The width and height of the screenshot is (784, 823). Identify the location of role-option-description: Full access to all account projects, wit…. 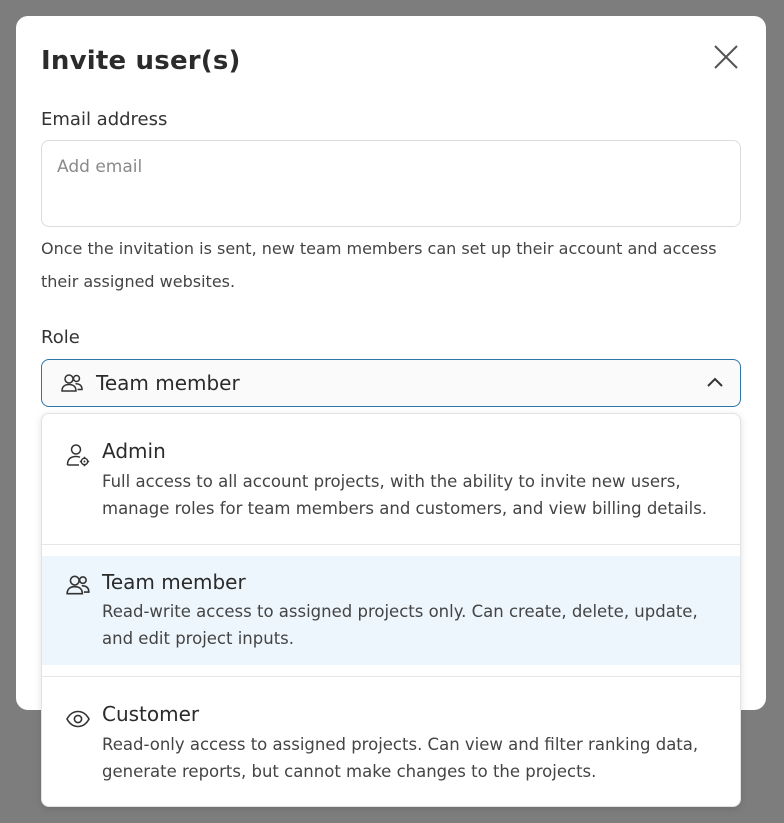
(405, 495).